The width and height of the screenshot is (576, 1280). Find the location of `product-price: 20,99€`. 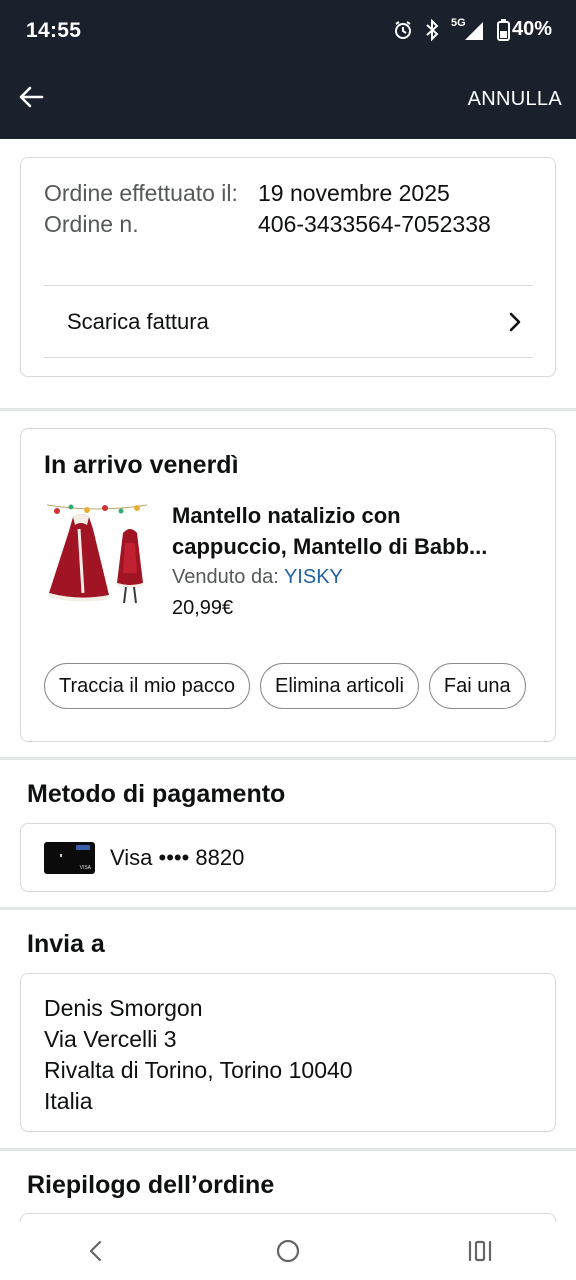

product-price: 20,99€ is located at coordinates (203, 608).